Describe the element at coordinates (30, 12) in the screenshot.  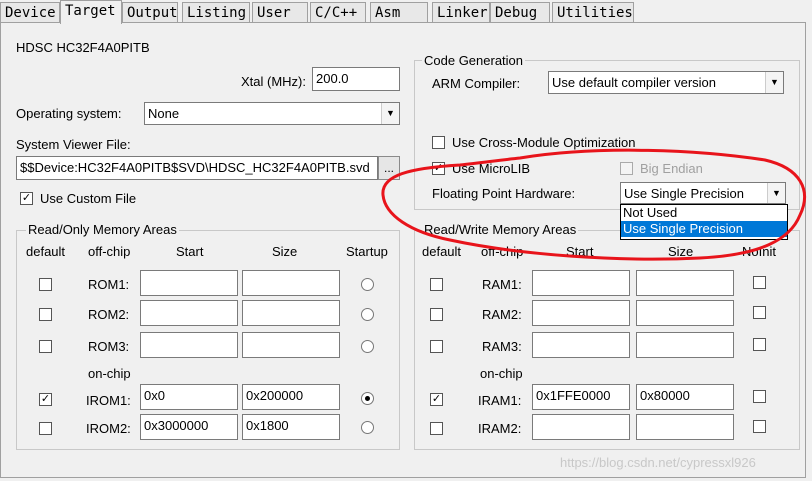
I see `tab-device: Device` at that location.